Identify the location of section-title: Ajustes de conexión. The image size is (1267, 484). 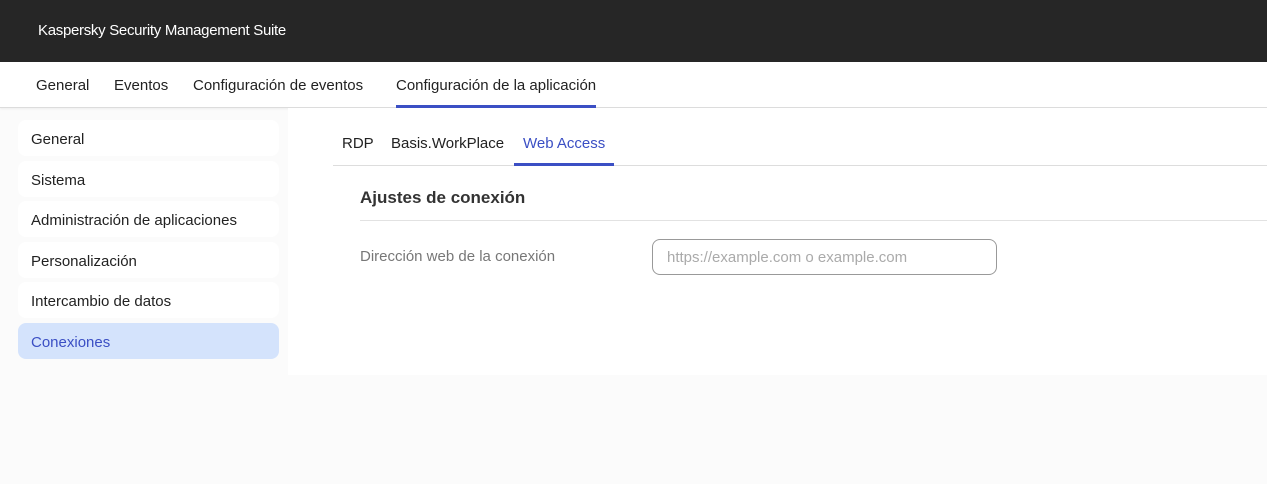
(443, 197).